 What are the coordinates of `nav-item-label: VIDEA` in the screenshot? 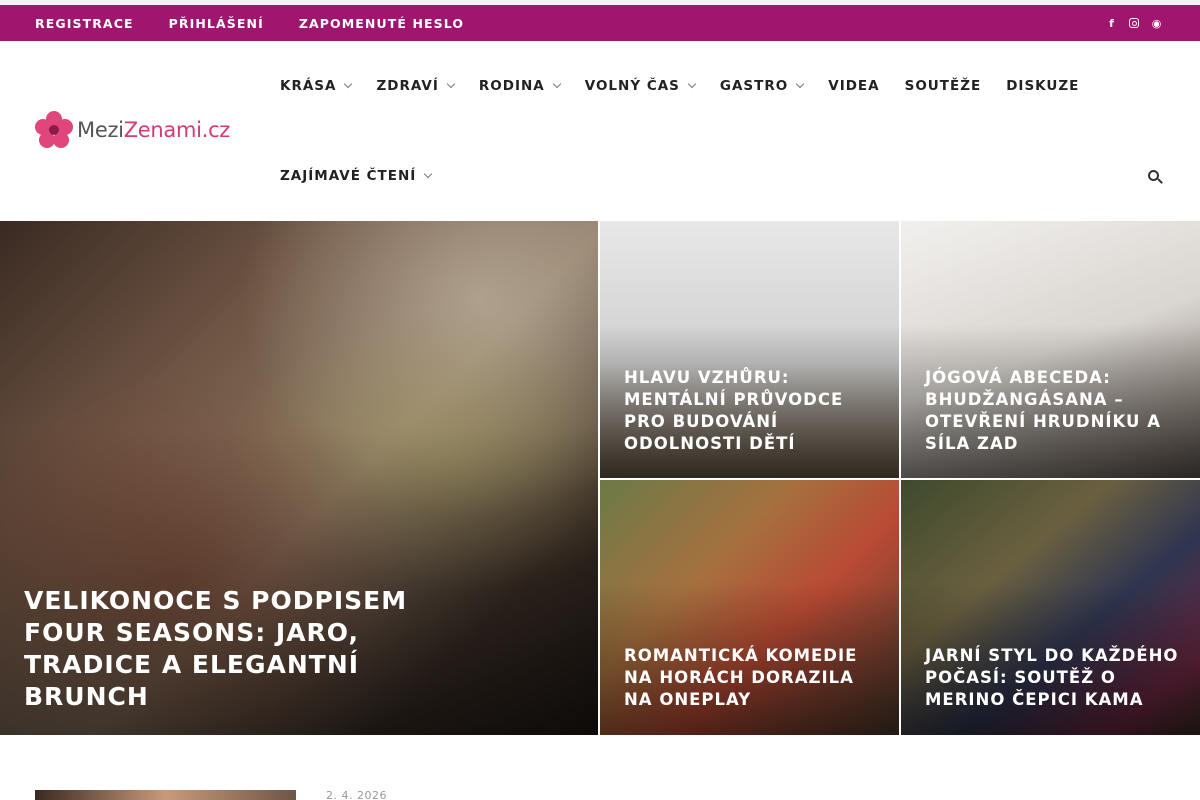 It's located at (854, 86).